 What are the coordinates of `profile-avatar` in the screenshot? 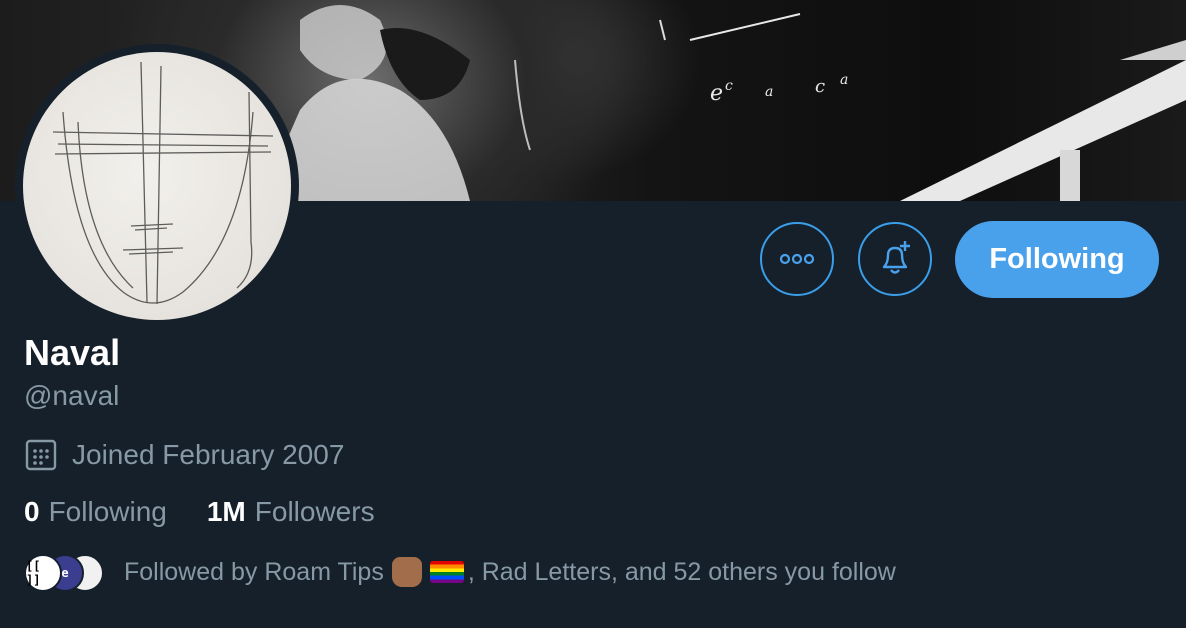 It's located at (157, 186).